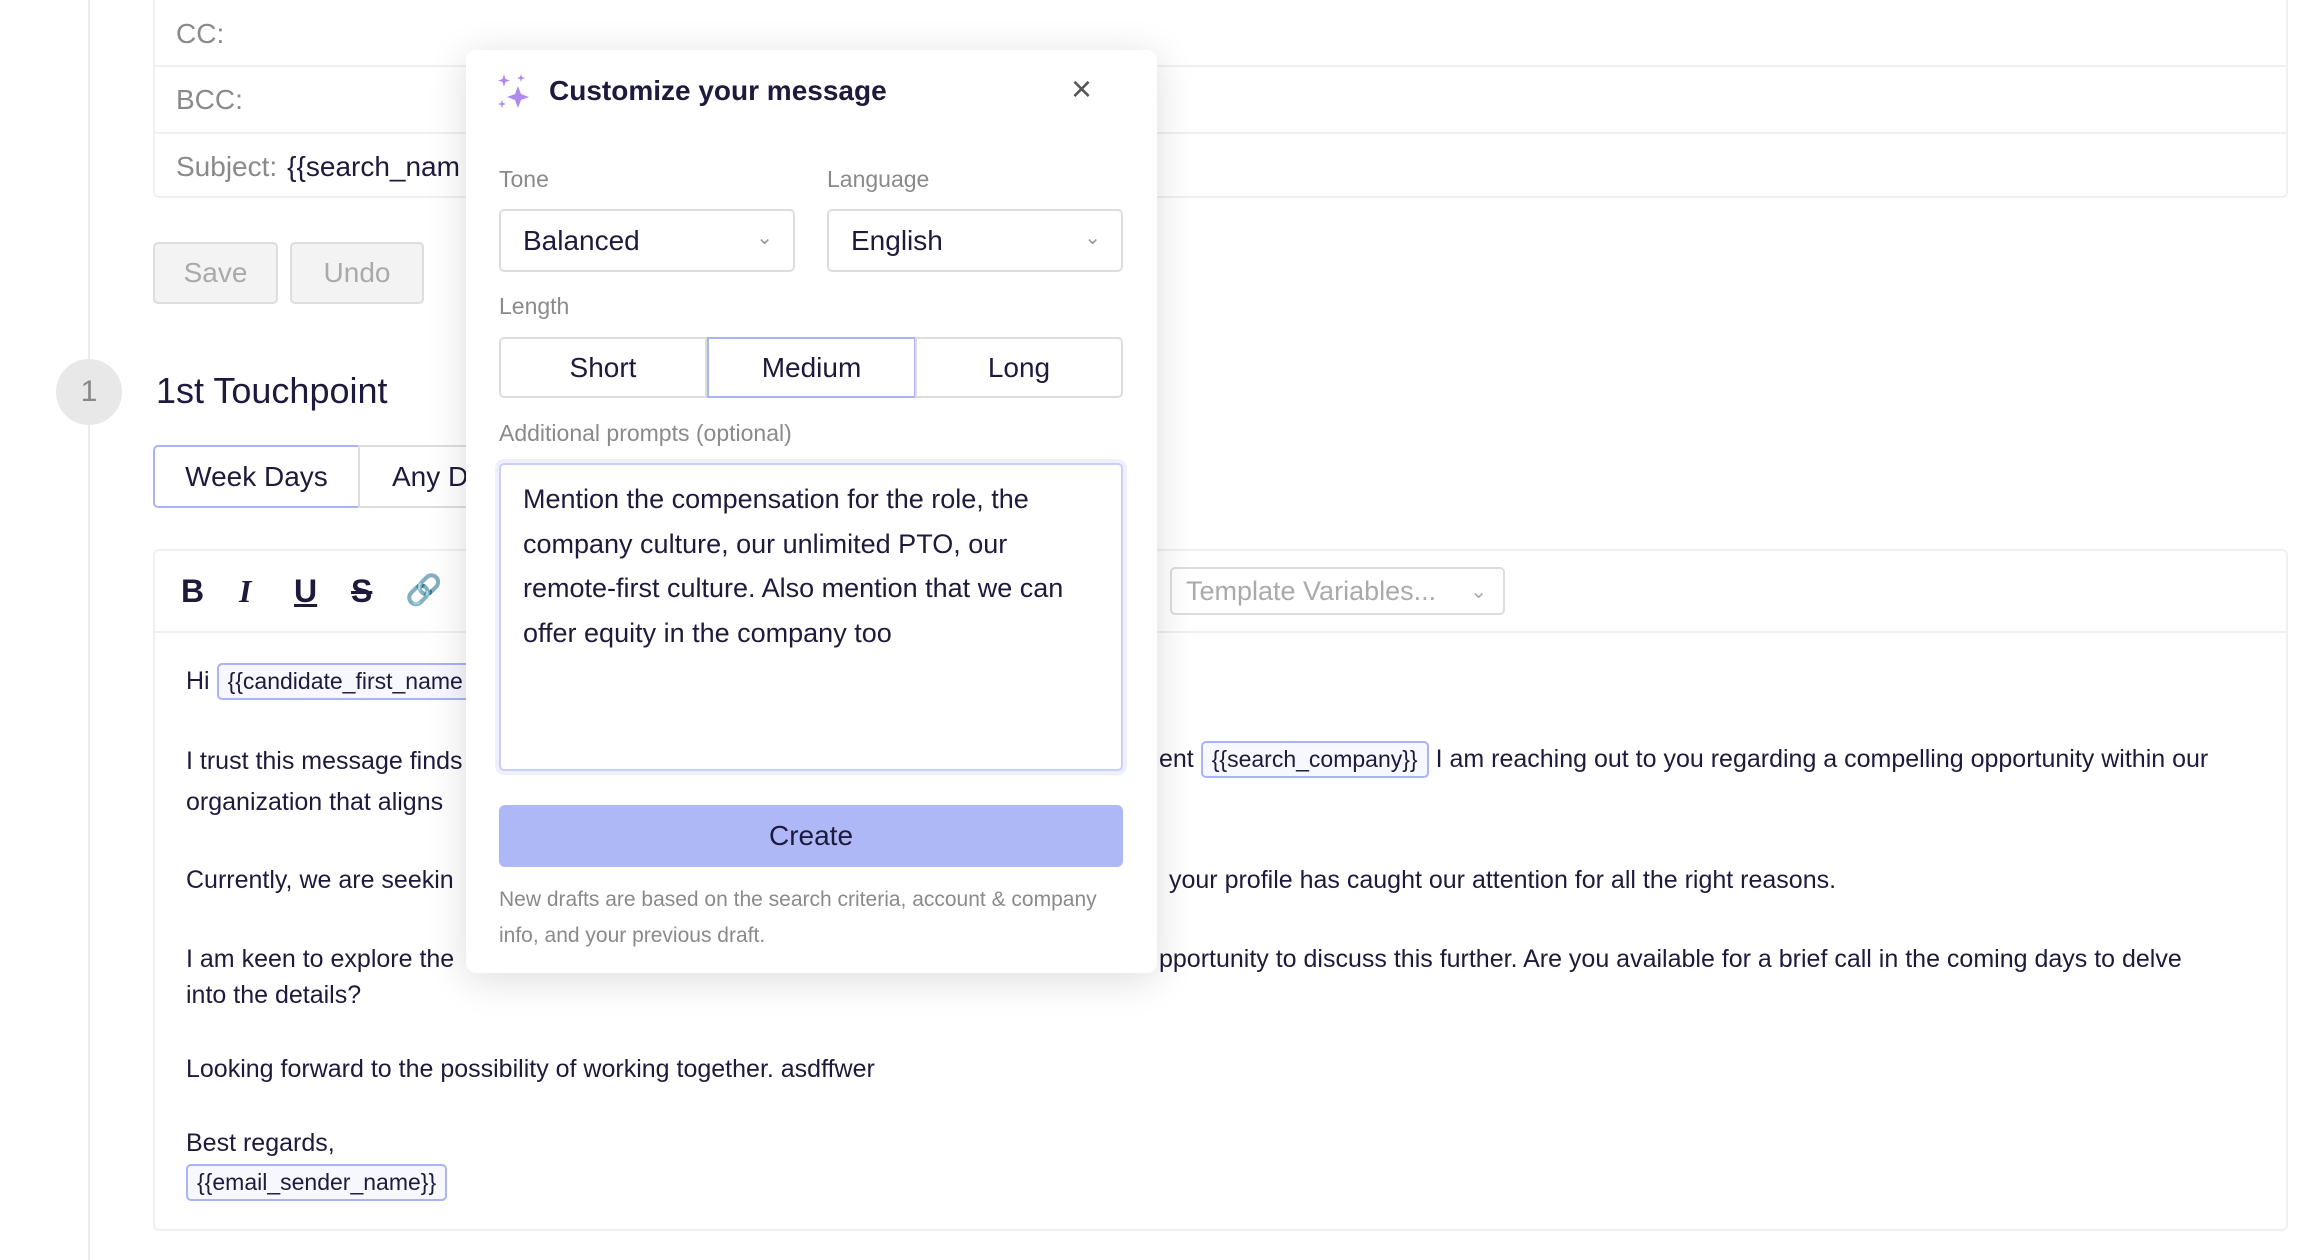 Image resolution: width=2316 pixels, height=1260 pixels. Describe the element at coordinates (320, 880) in the screenshot. I see `body-text: Currently, we are seekin` at that location.